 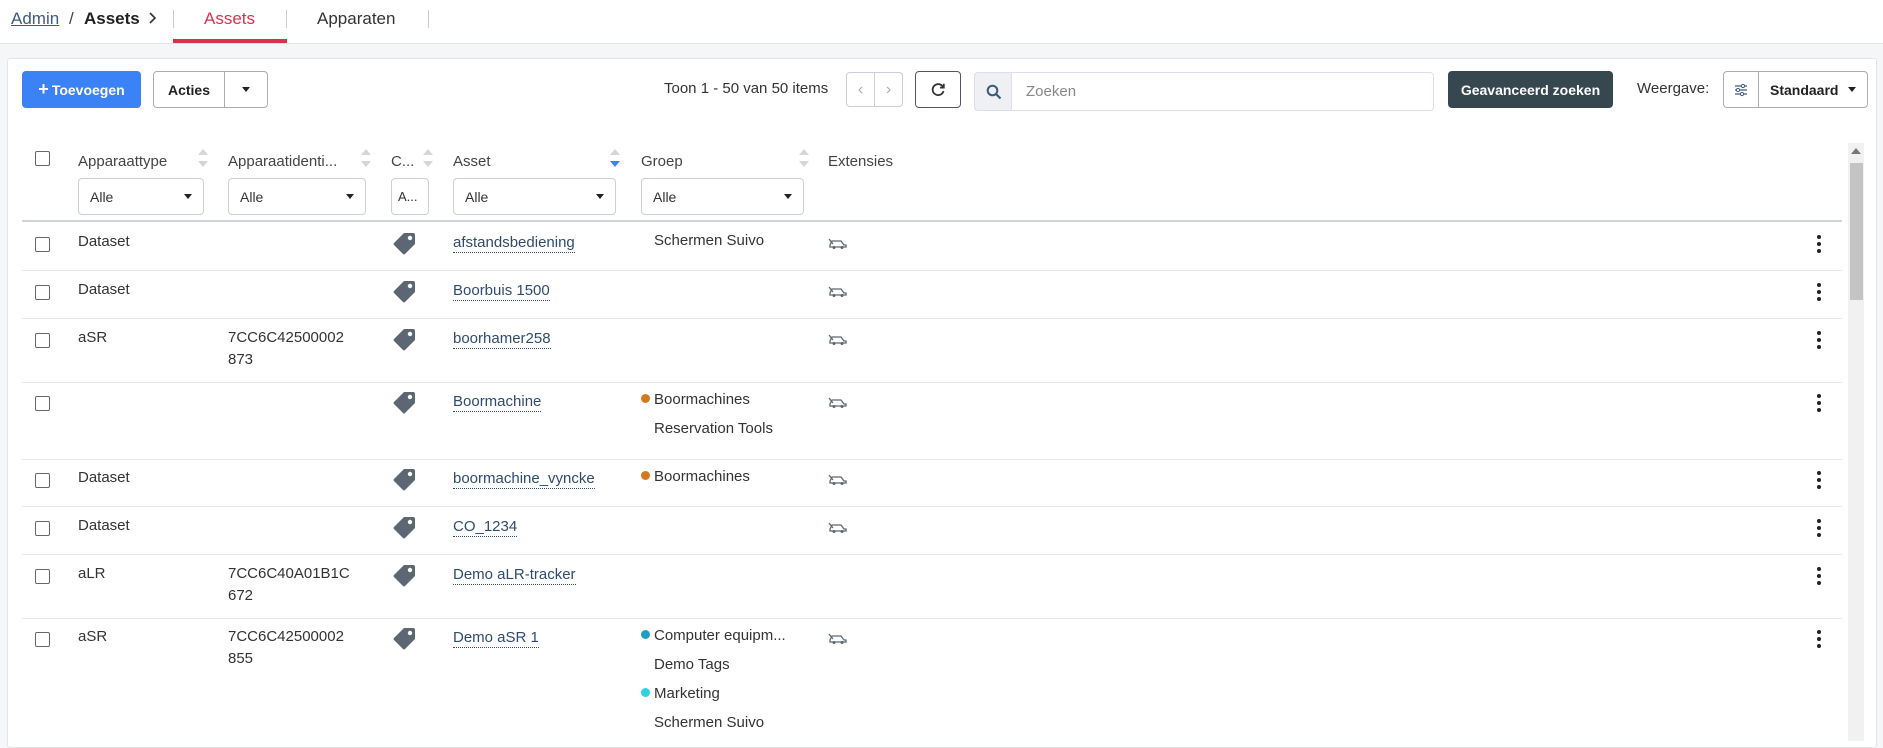 I want to click on asset-link: boormachine_vyncke, so click(x=524, y=479).